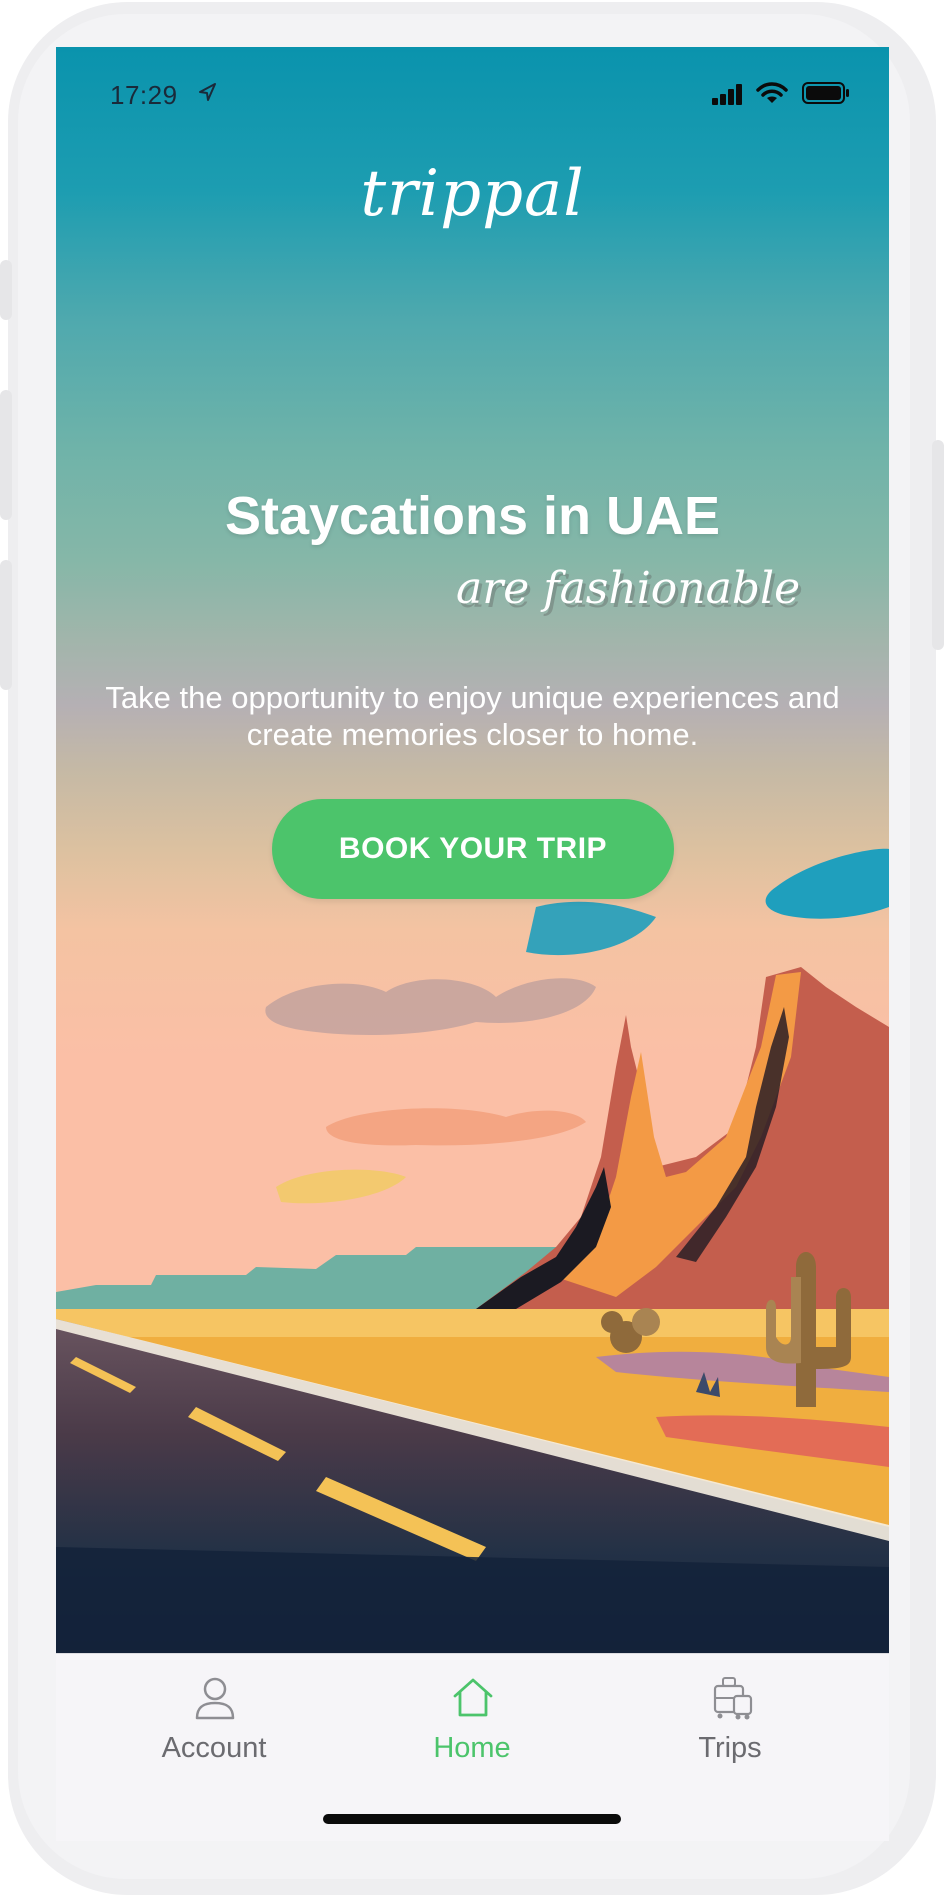 This screenshot has height=1897, width=944. Describe the element at coordinates (727, 94) in the screenshot. I see `cellular-signal-icon` at that location.